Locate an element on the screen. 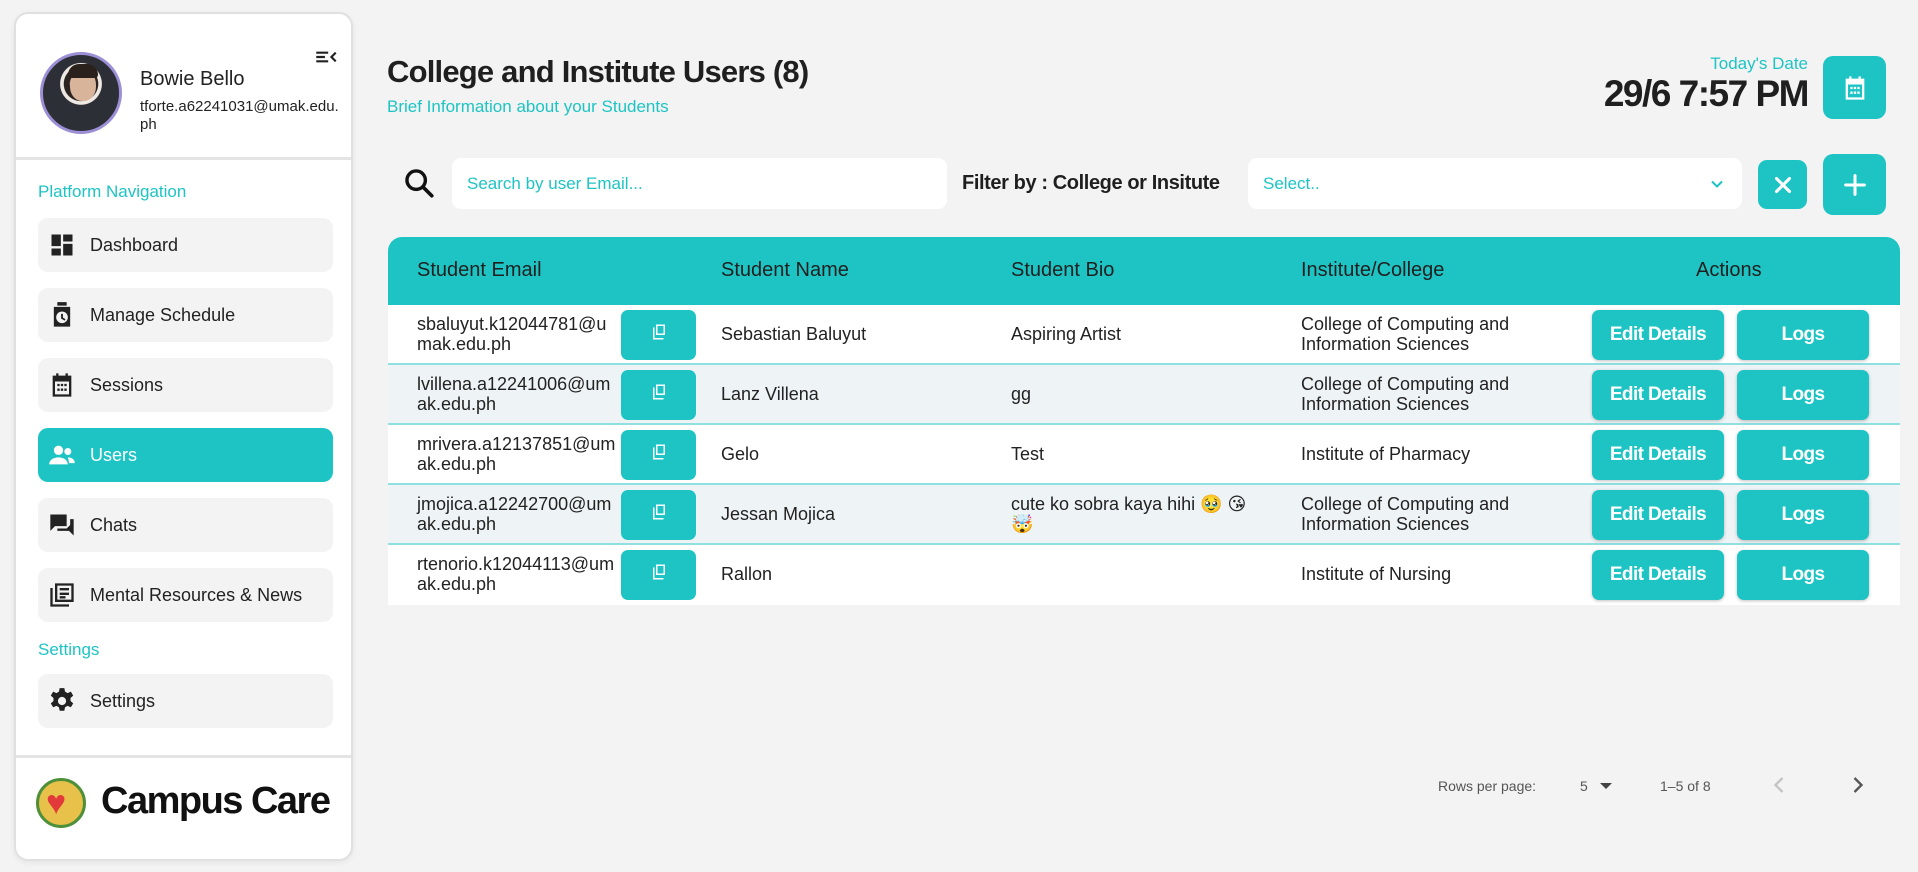 The height and width of the screenshot is (872, 1918). dashboard-icon is located at coordinates (62, 245).